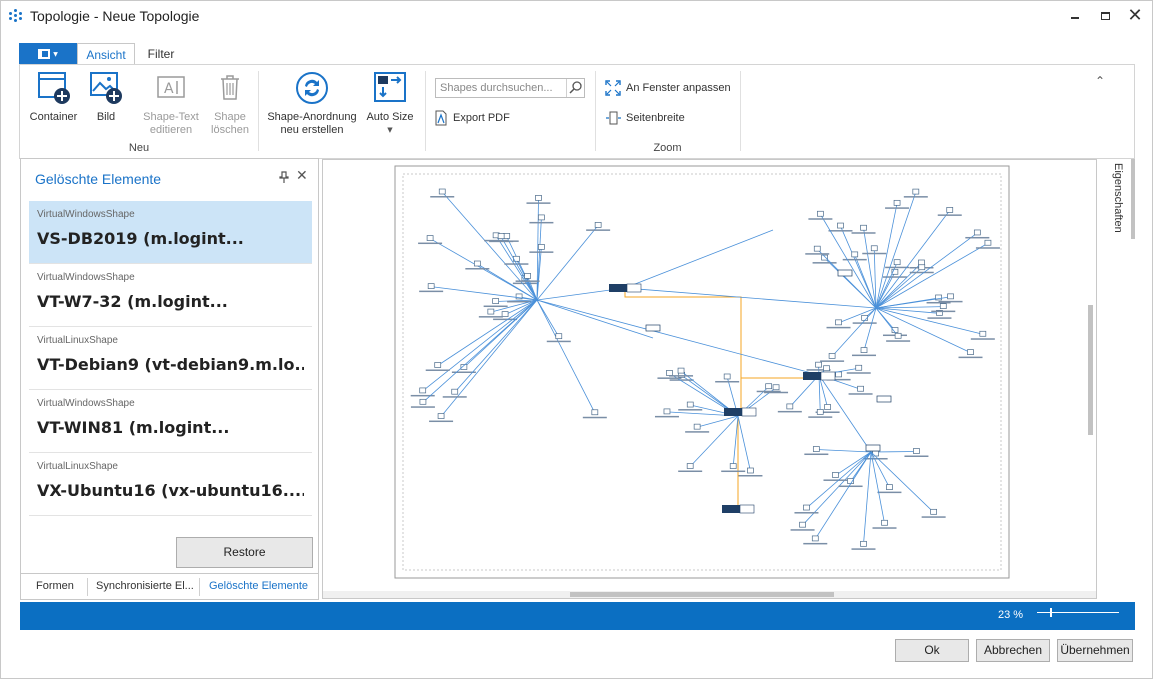 This screenshot has height=679, width=1153. I want to click on search-icon, so click(575, 88).